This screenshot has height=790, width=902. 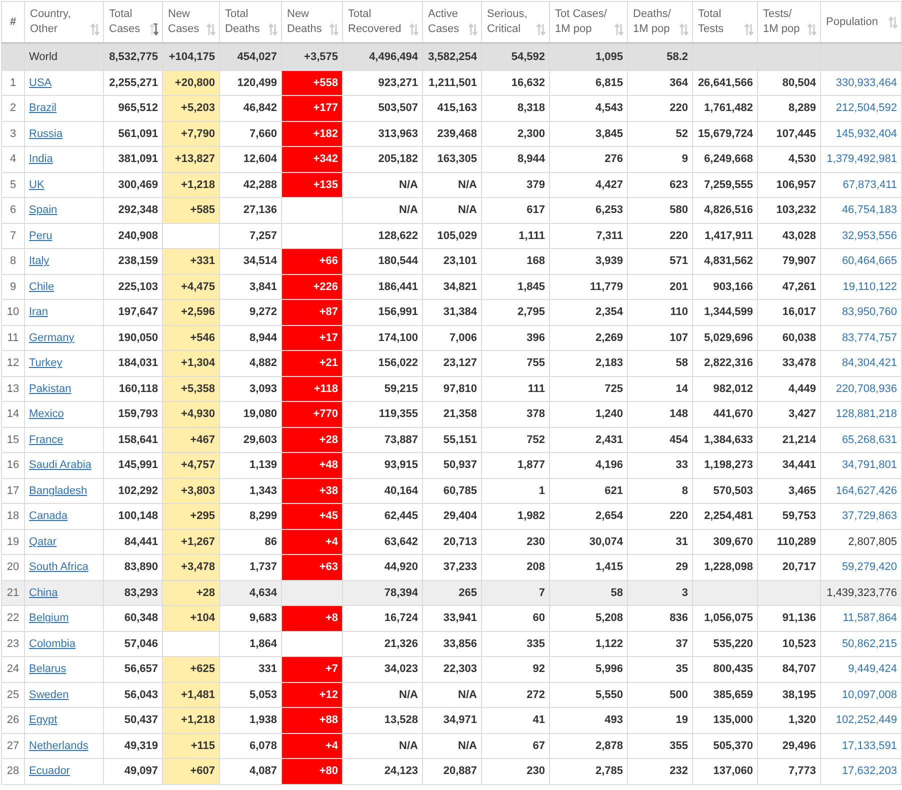 I want to click on table-cell: 59,753, so click(x=789, y=516).